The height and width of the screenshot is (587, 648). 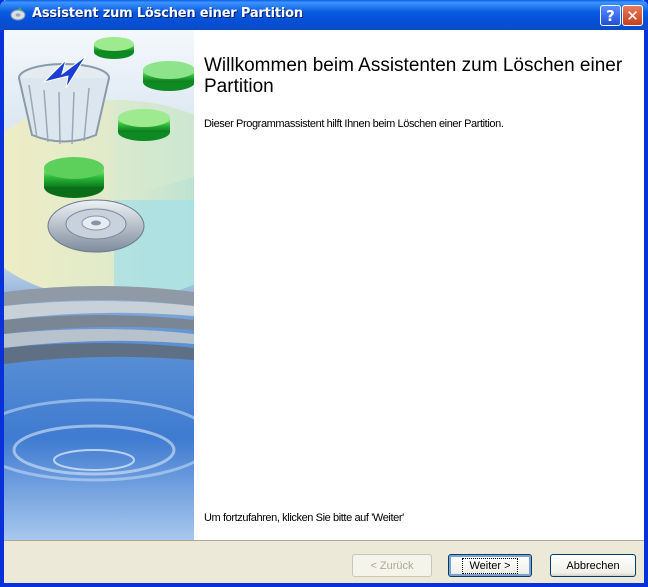 I want to click on cancel-button-label: Abbrechen, so click(x=593, y=565).